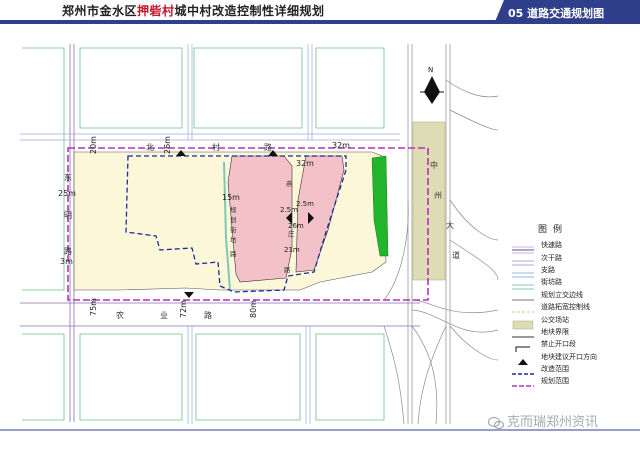  What do you see at coordinates (523, 259) in the screenshot?
I see `secondary-road-line-icon` at bounding box center [523, 259].